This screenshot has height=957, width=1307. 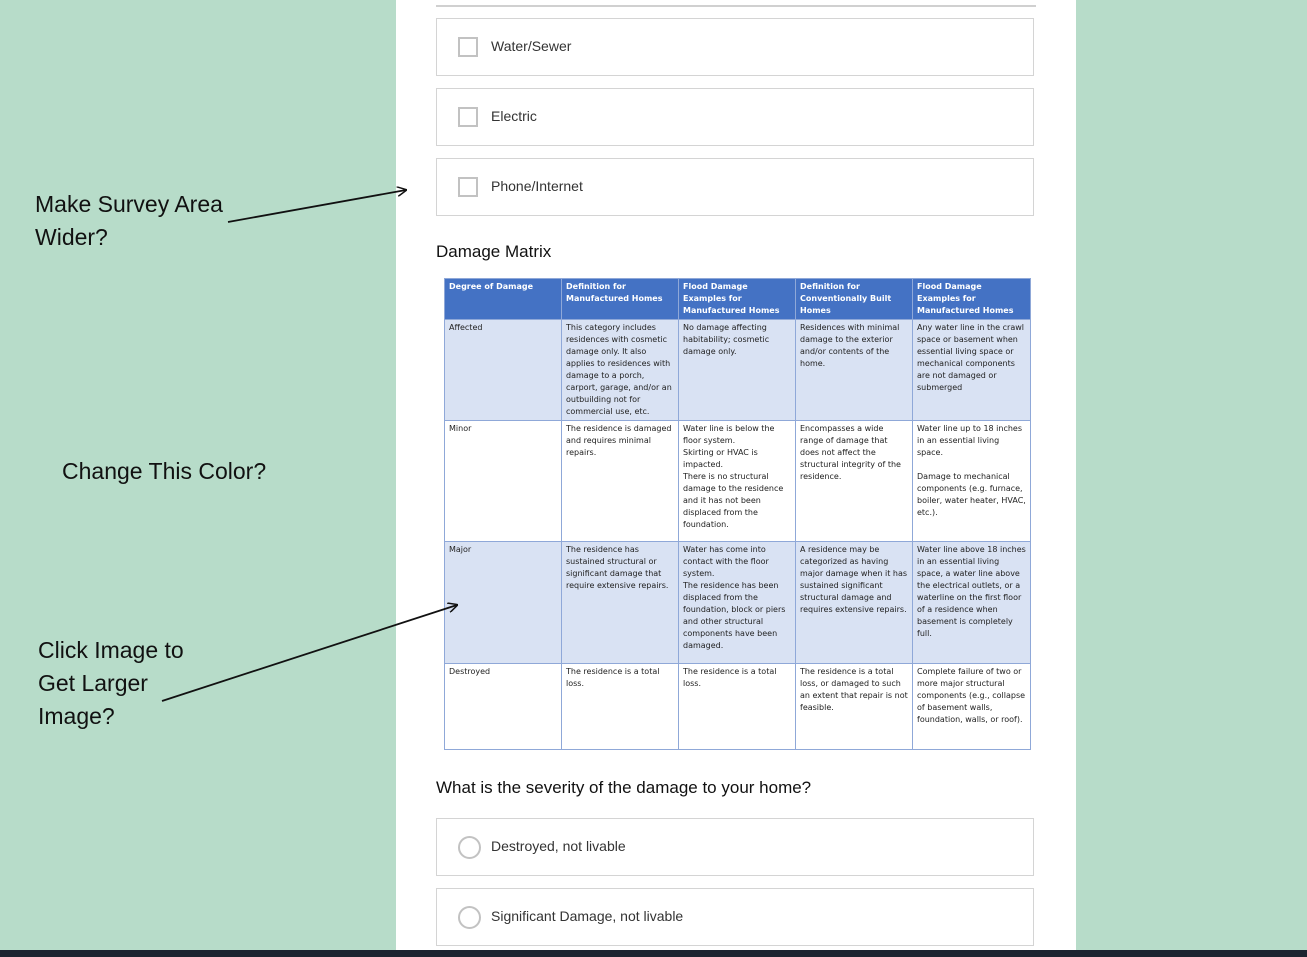 I want to click on annotation-make-wider: Make Survey Area Wider?, so click(x=129, y=220).